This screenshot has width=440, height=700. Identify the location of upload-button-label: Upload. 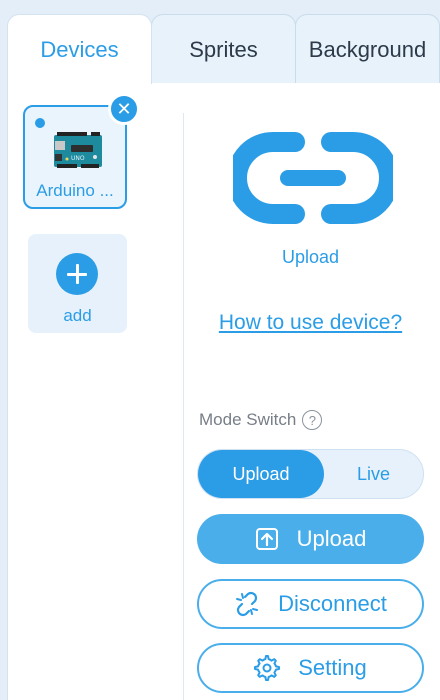
(331, 538).